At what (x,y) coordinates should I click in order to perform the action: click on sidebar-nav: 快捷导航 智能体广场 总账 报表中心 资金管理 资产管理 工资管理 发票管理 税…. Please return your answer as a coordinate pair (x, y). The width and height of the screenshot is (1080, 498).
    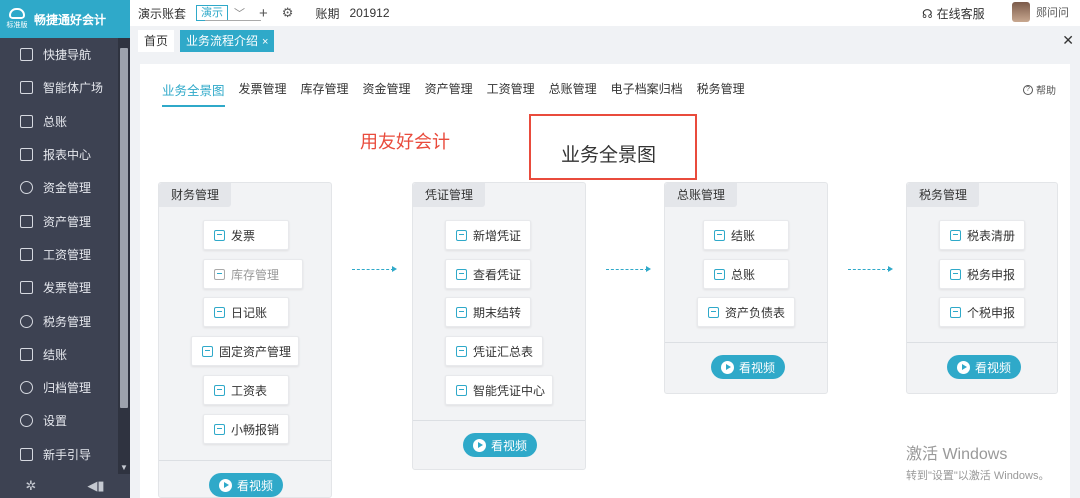
    Looking at the image, I should click on (59, 254).